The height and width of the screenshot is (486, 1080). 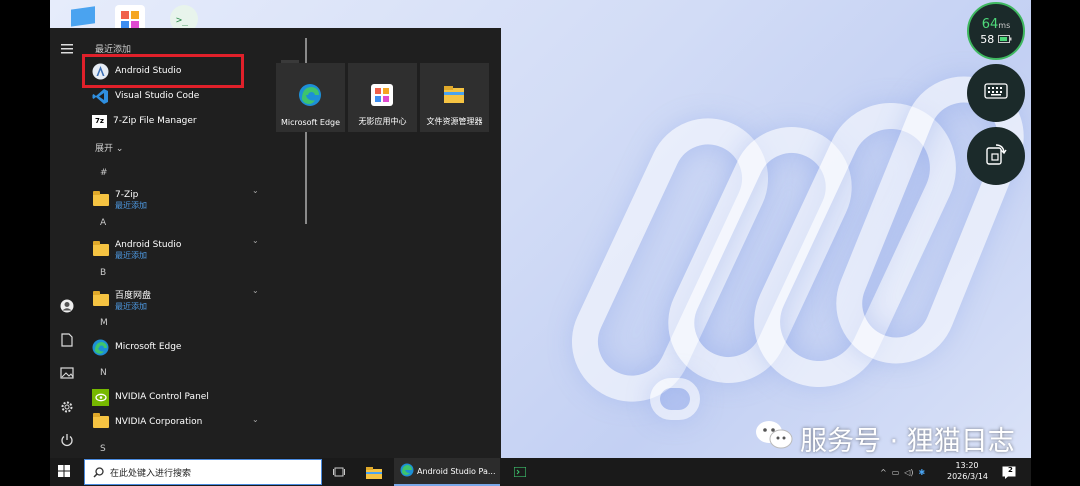 I want to click on network-icon: ▭, so click(x=896, y=472).